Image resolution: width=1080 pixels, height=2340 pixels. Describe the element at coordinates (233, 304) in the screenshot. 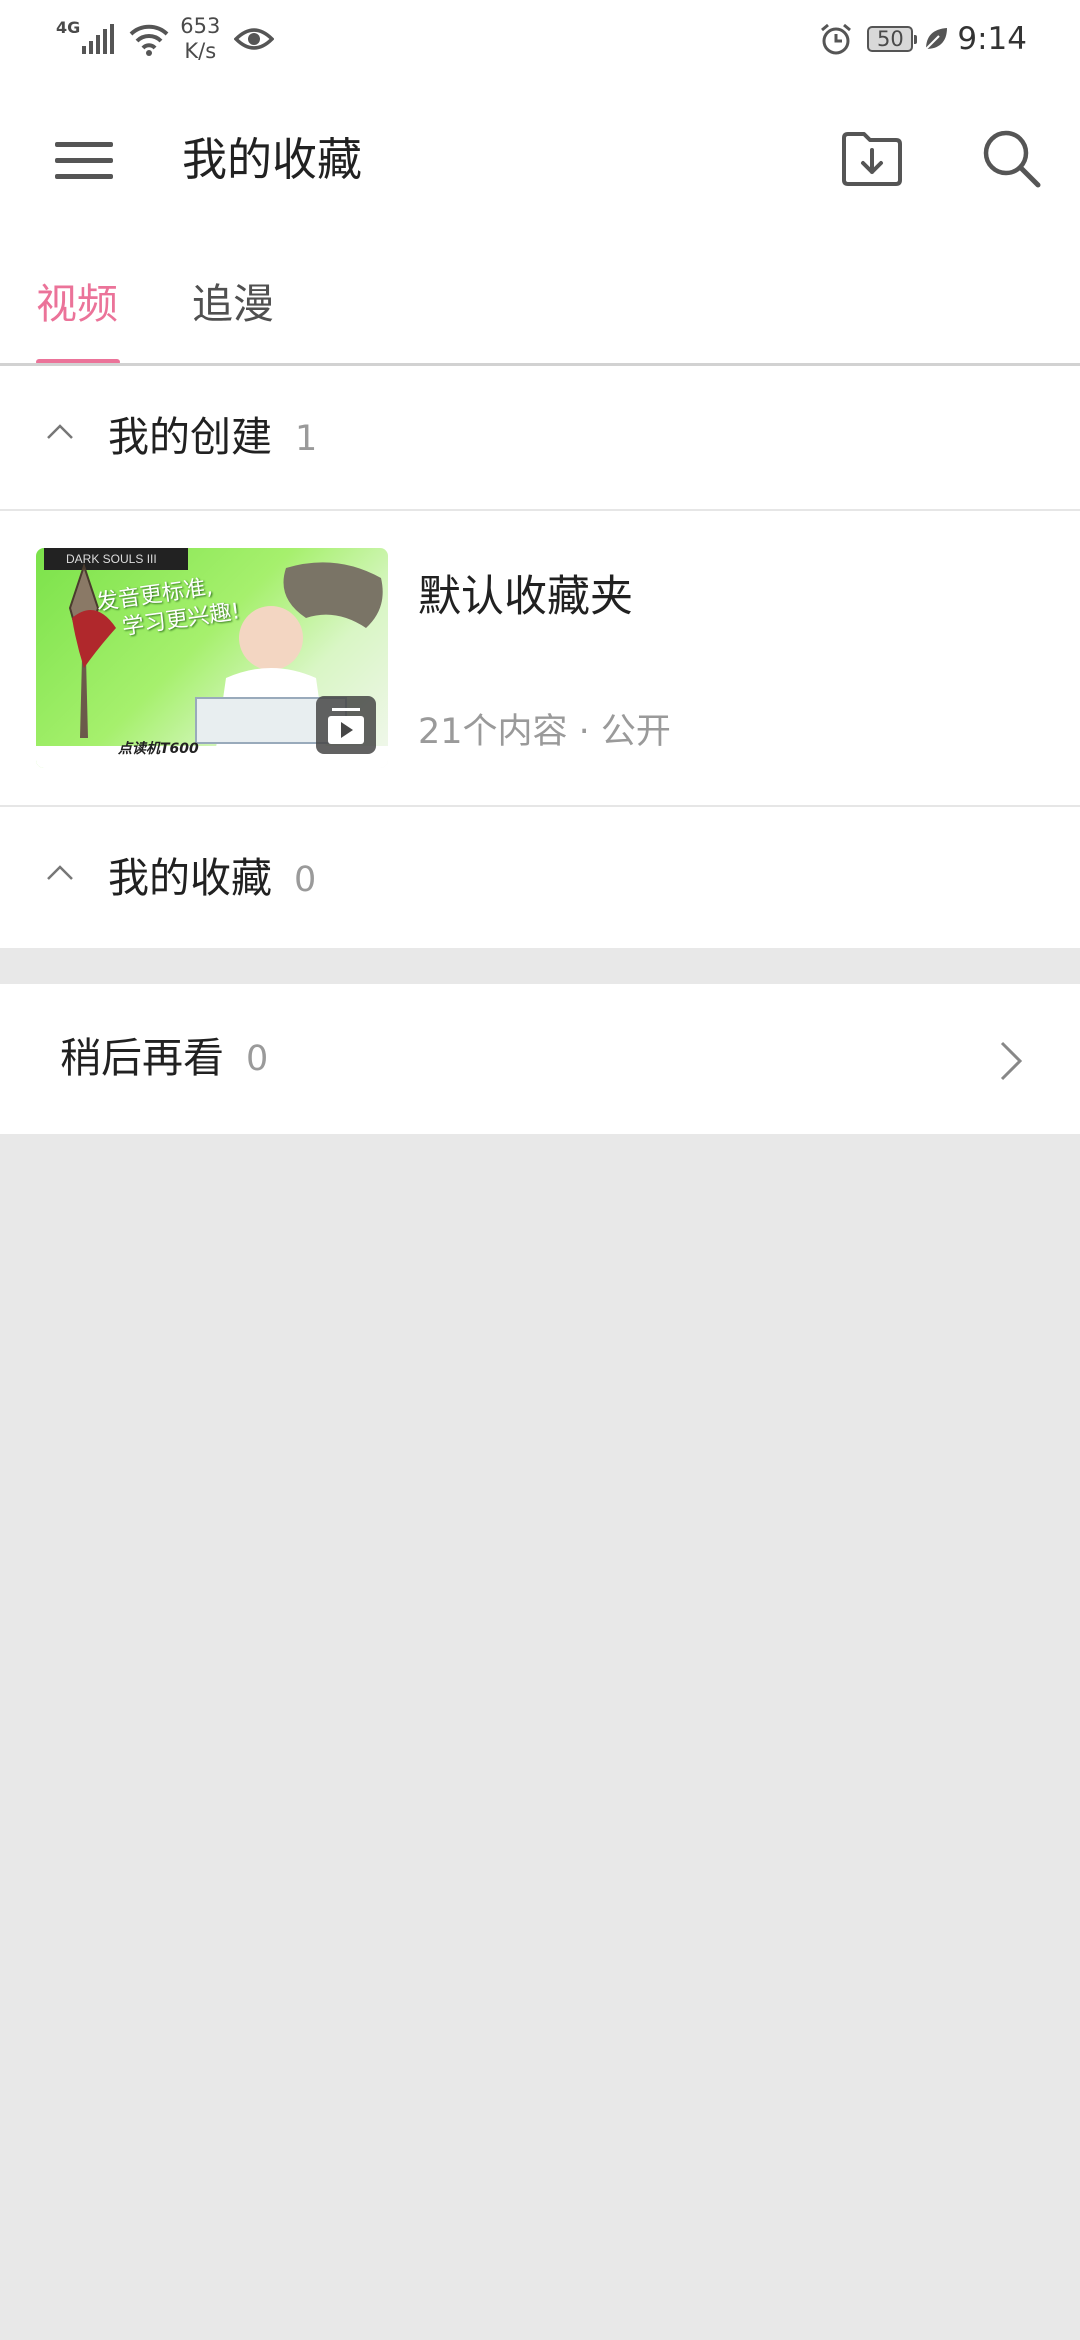

I see `tab-manga: 追漫` at that location.